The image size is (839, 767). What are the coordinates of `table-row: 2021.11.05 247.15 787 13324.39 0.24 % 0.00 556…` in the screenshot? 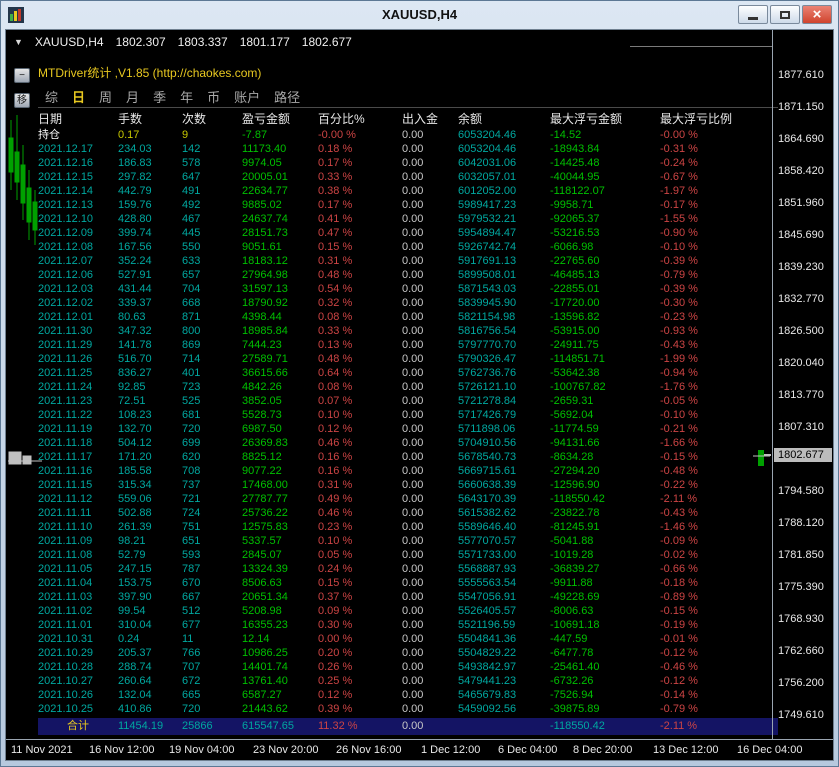 It's located at (408, 569).